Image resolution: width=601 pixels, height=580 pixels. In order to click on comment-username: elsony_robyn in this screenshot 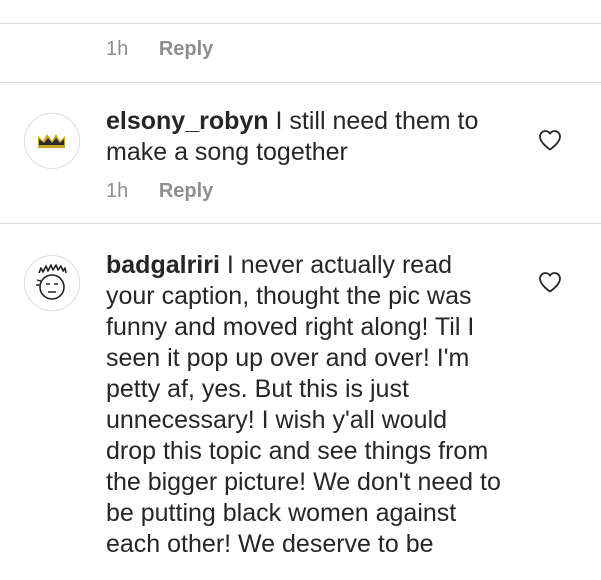, I will do `click(187, 121)`.